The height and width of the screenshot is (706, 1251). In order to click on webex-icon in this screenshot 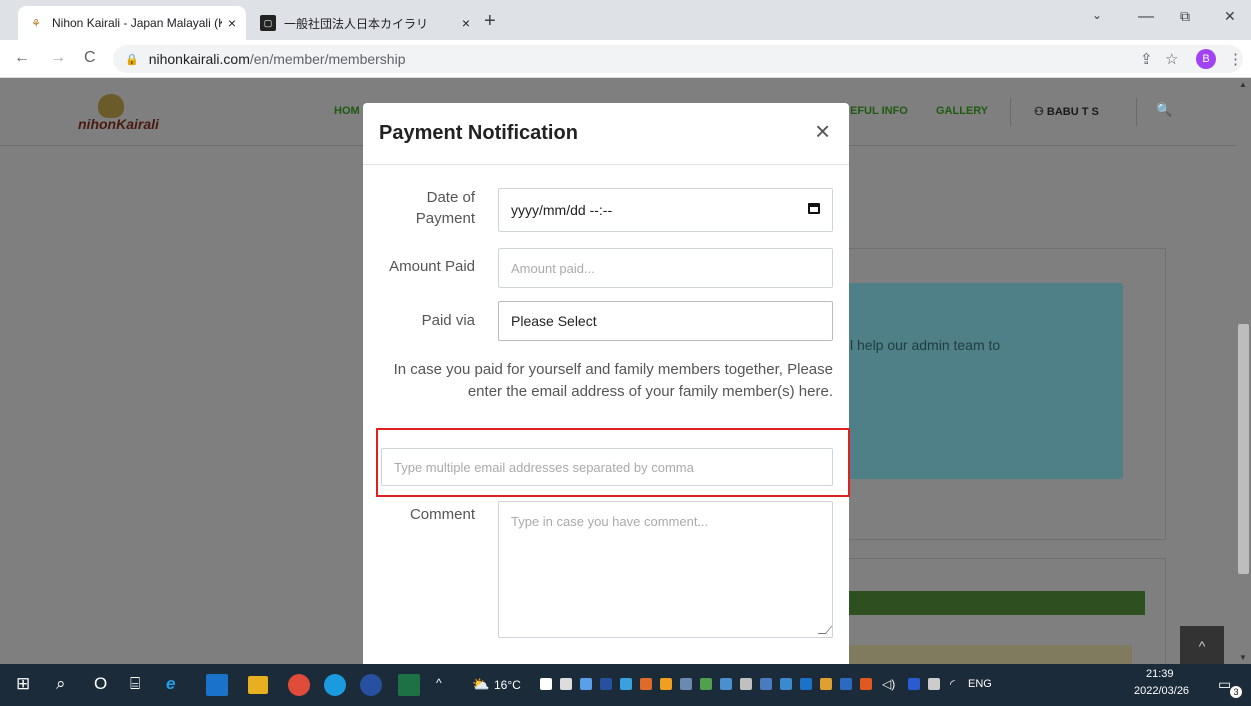, I will do `click(371, 685)`.